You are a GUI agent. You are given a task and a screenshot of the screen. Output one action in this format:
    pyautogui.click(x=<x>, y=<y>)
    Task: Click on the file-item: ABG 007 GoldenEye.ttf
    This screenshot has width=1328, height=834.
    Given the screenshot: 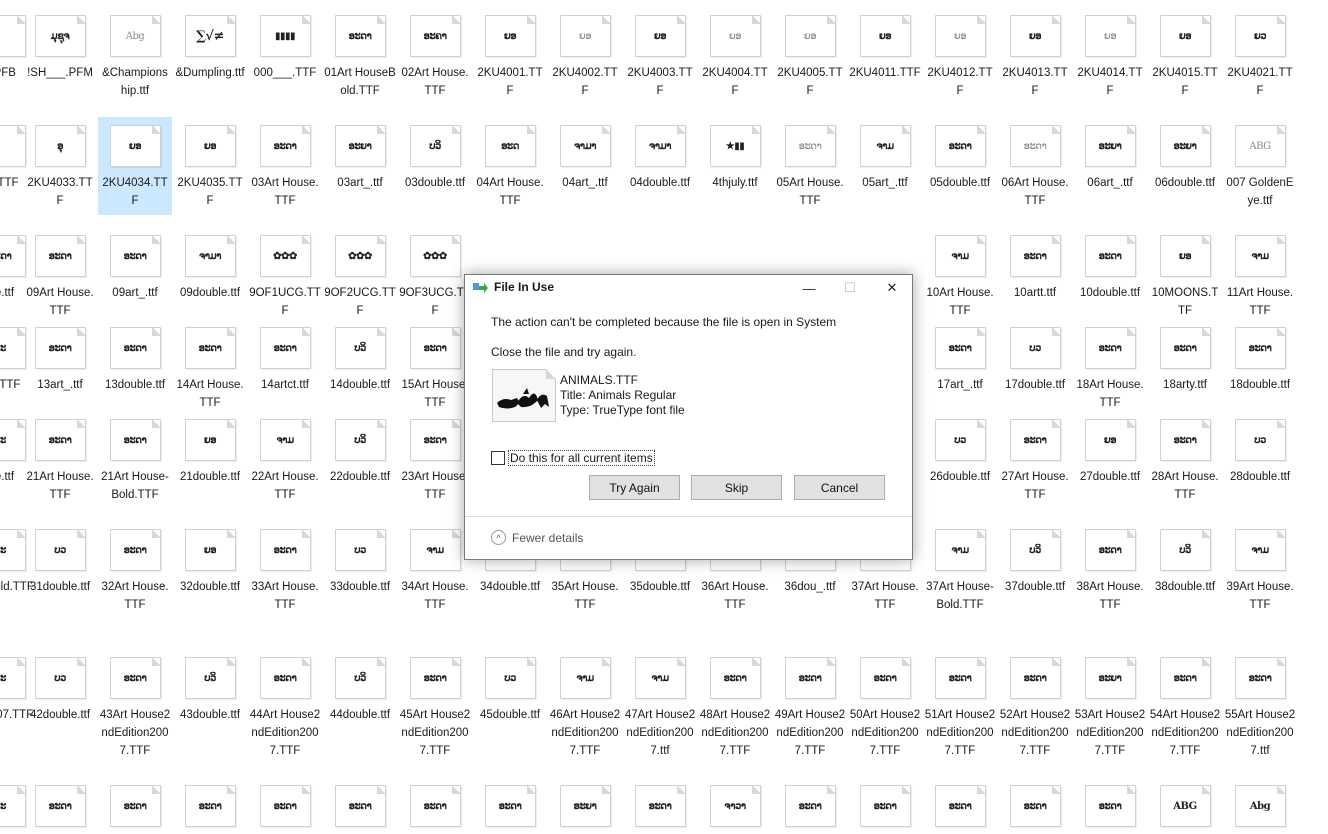 What is the action you would take?
    pyautogui.click(x=1260, y=167)
    